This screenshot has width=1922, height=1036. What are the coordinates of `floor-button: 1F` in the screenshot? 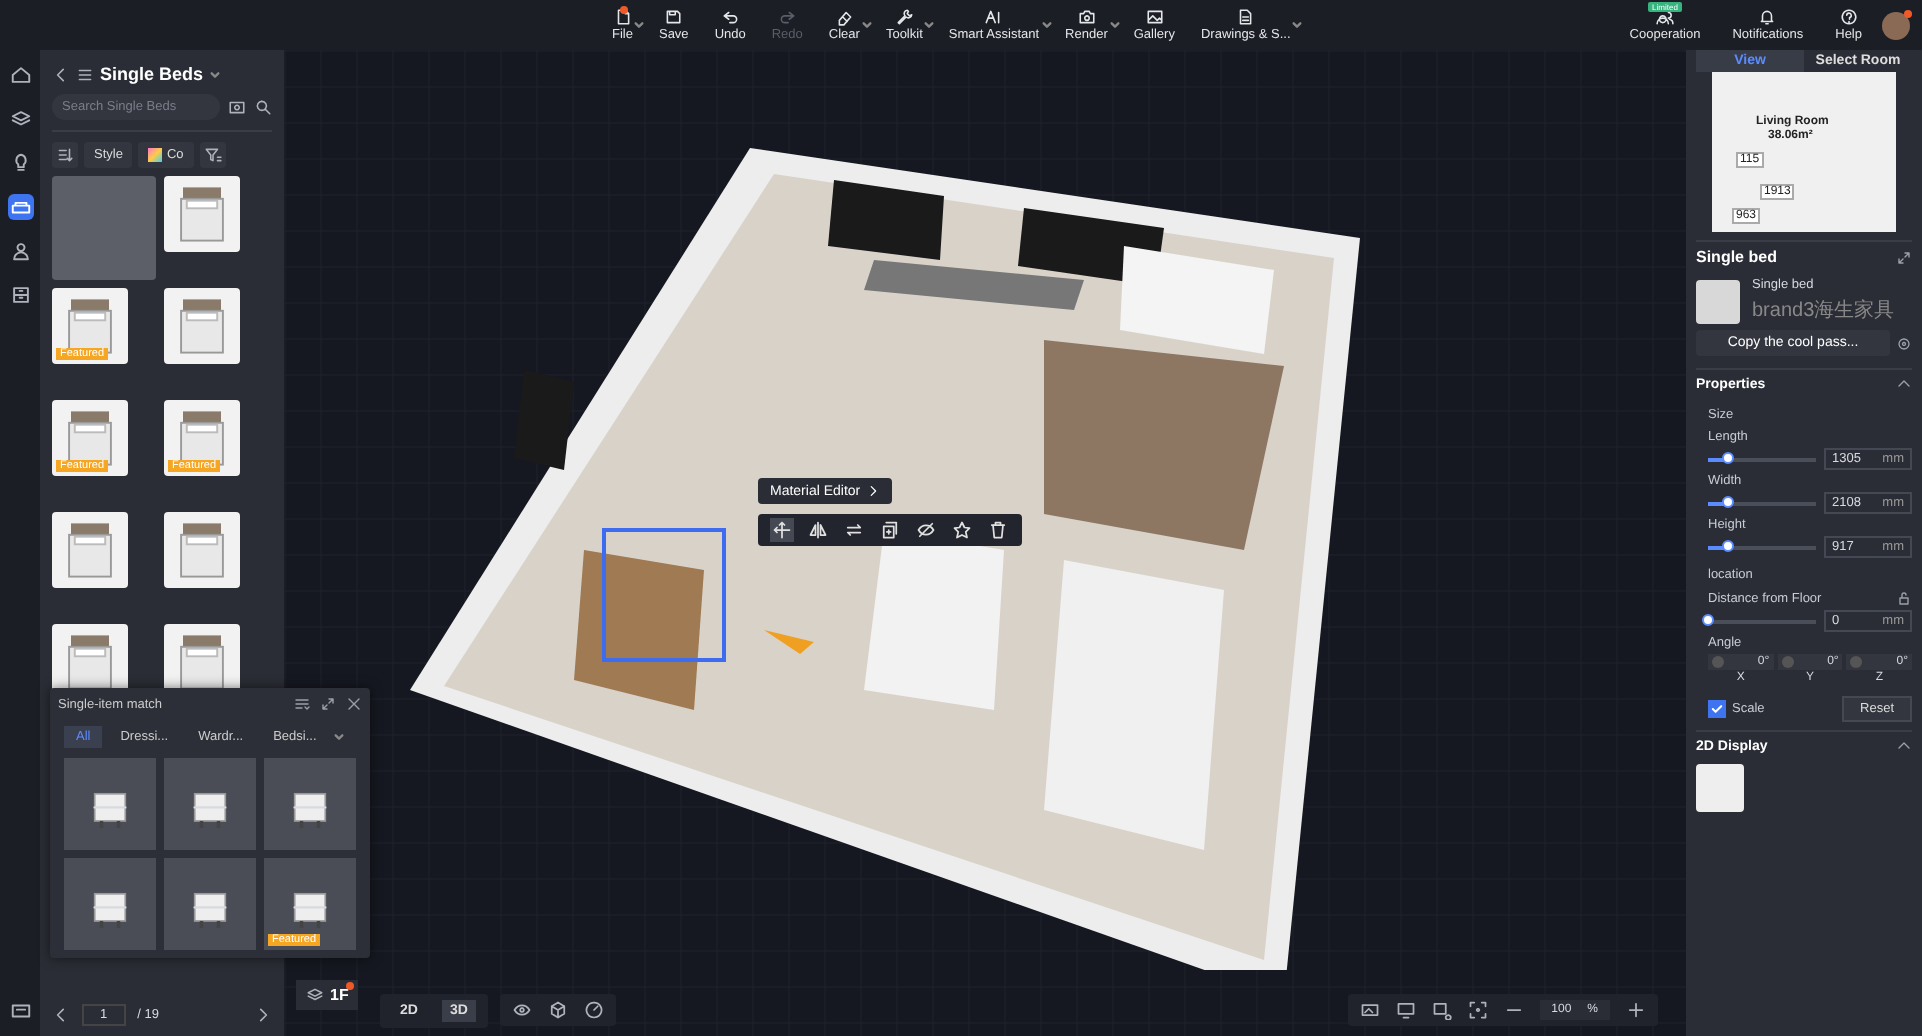 It's located at (327, 995).